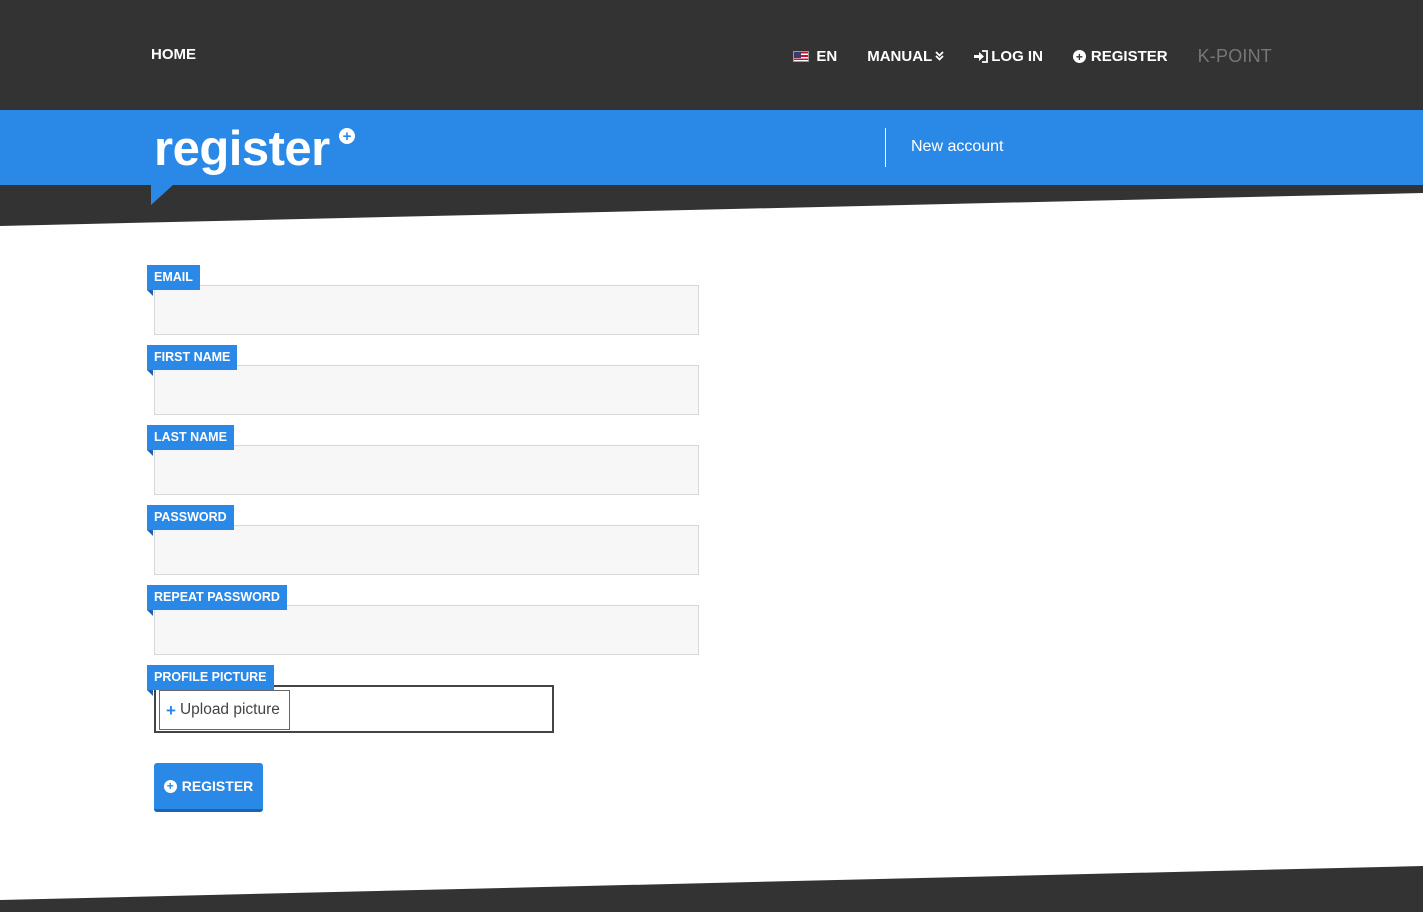  What do you see at coordinates (426, 310) in the screenshot?
I see `email-field` at bounding box center [426, 310].